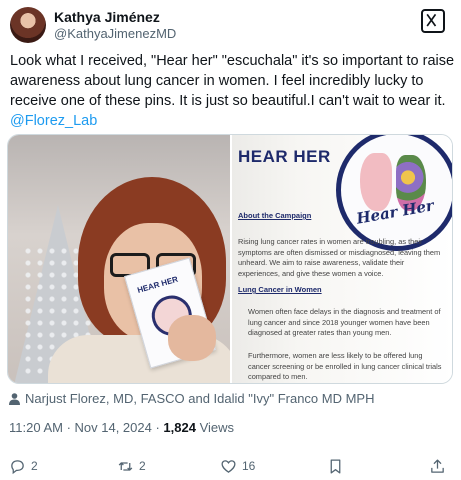 The width and height of the screenshot is (461, 480). I want to click on action-bar: 2 2 16, so click(230, 466).